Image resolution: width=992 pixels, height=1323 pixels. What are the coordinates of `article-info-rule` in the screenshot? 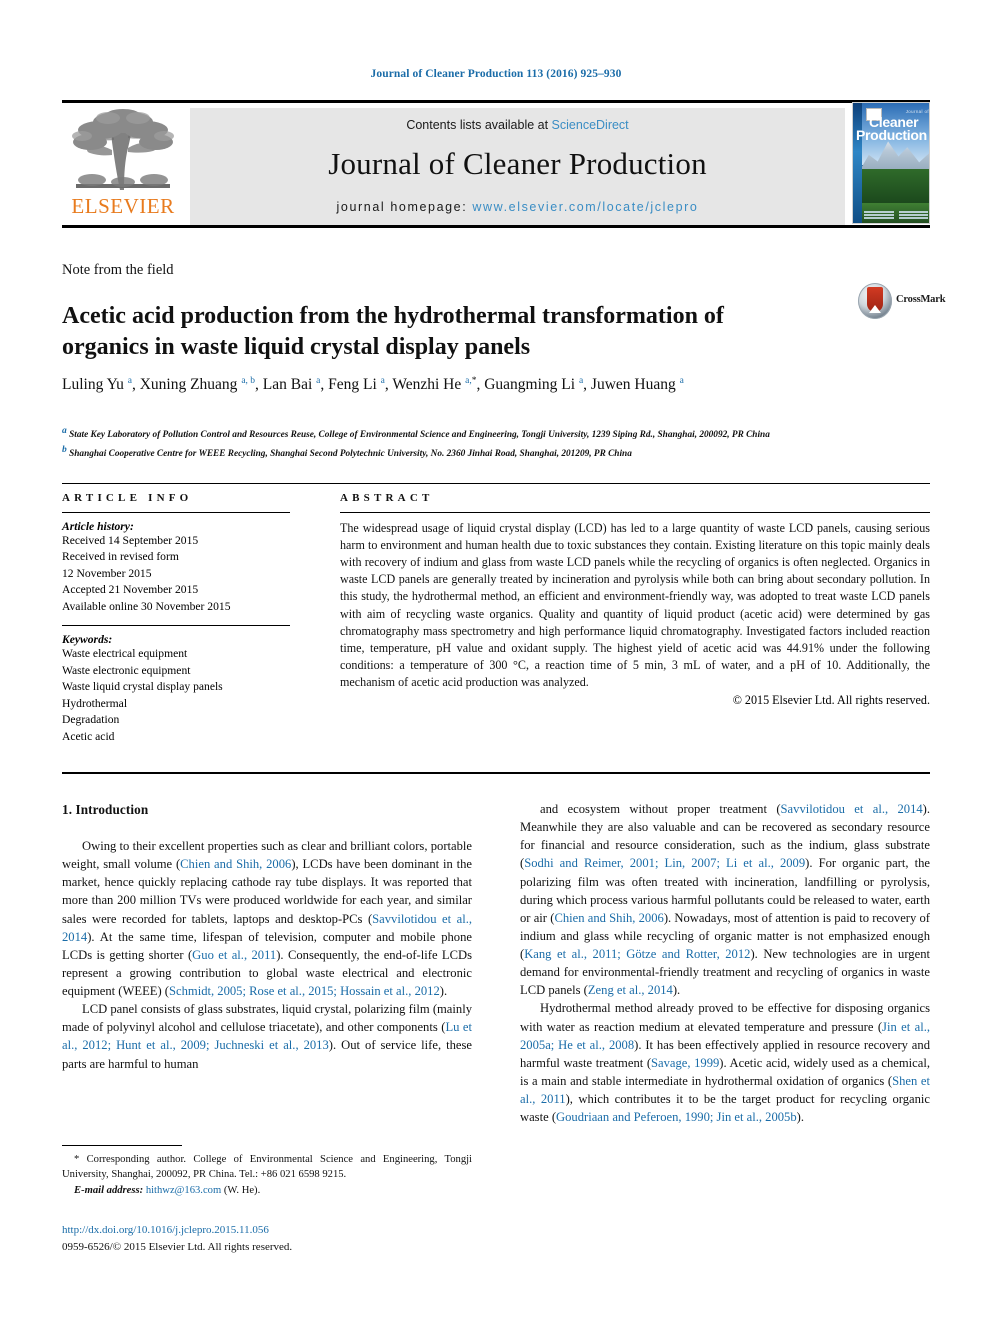 It's located at (176, 512).